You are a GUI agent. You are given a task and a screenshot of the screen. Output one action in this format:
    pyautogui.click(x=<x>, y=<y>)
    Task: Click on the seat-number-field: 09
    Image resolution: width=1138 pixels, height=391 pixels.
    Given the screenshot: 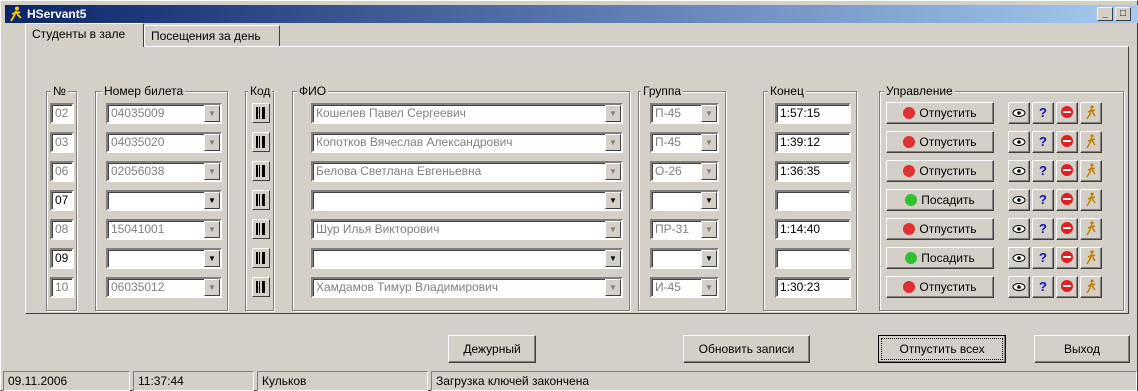 What is the action you would take?
    pyautogui.click(x=62, y=258)
    